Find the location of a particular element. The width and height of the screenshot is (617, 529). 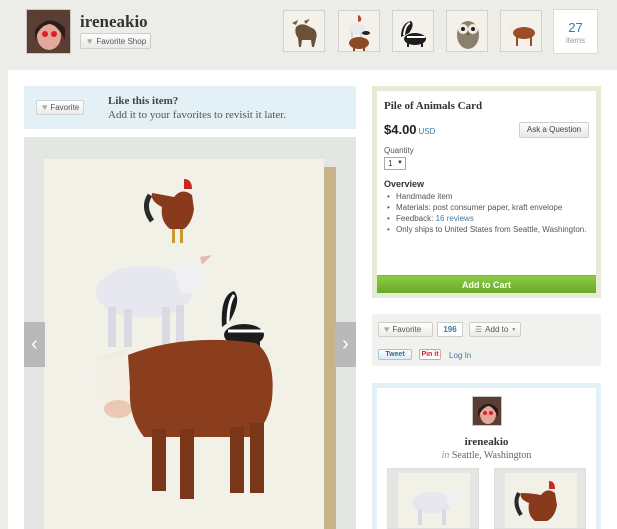

seller-location: in Seattle, Washington is located at coordinates (486, 455).